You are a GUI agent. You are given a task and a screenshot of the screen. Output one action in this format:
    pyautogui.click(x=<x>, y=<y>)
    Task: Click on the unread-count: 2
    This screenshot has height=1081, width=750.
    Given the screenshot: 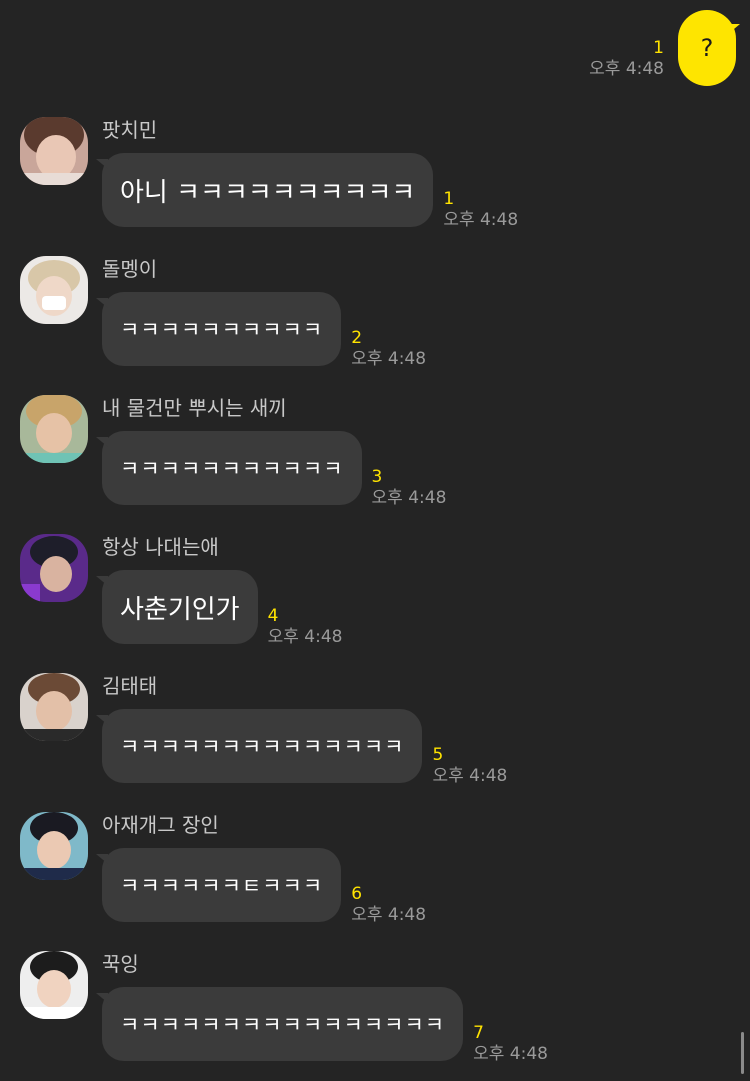 What is the action you would take?
    pyautogui.click(x=357, y=338)
    